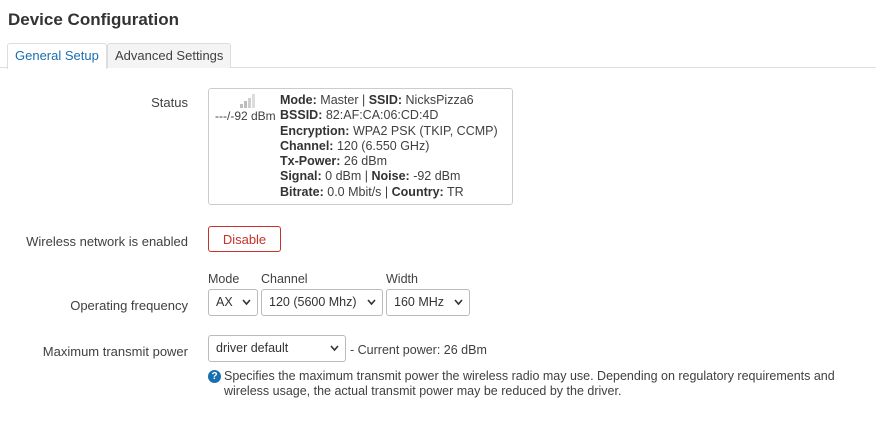 The image size is (876, 441). I want to click on page-title: Device Configuration, so click(93, 19).